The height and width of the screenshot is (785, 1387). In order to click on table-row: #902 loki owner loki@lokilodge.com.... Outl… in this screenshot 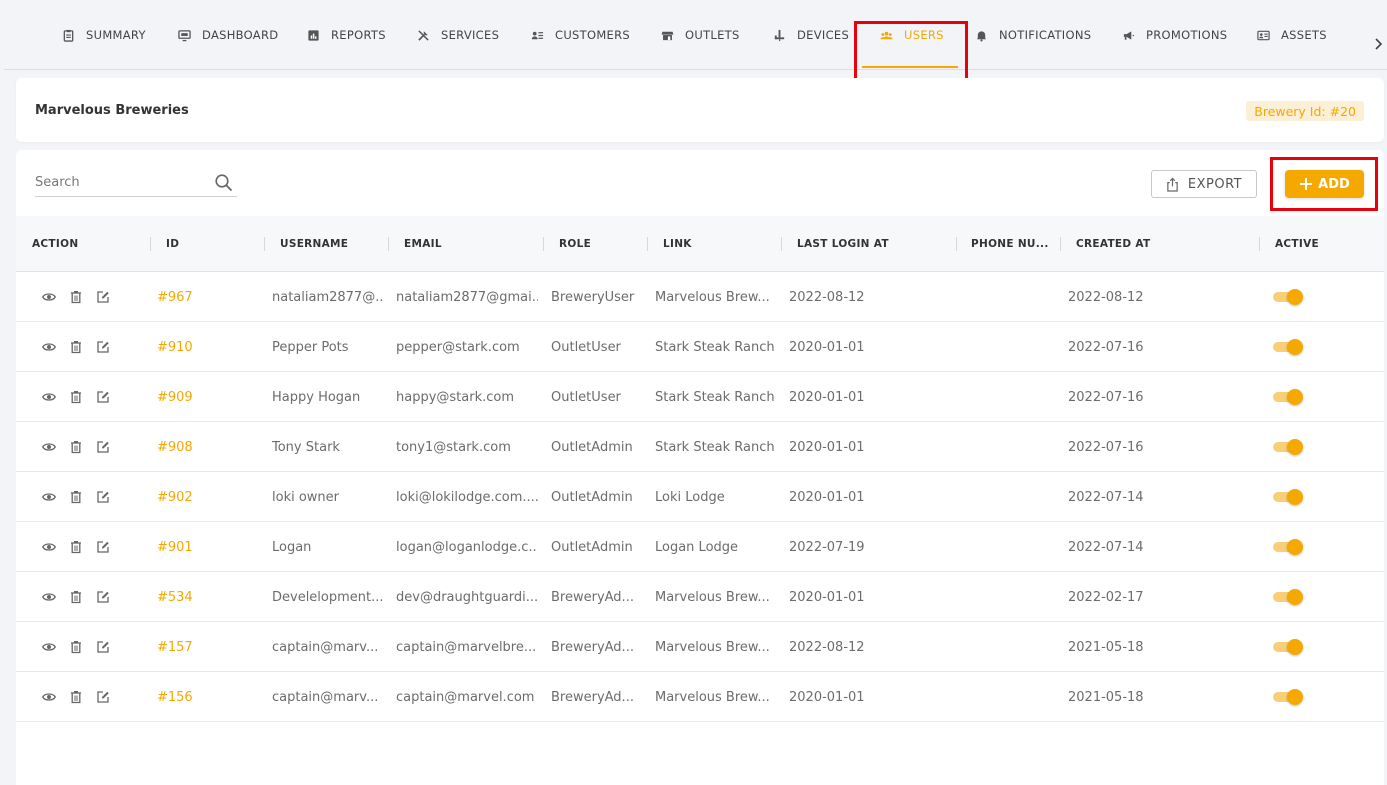, I will do `click(700, 497)`.